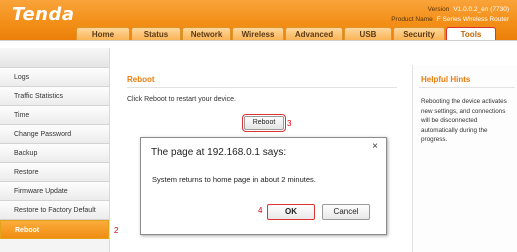 This screenshot has height=252, width=517. What do you see at coordinates (438, 9) in the screenshot?
I see `version-label: Version` at bounding box center [438, 9].